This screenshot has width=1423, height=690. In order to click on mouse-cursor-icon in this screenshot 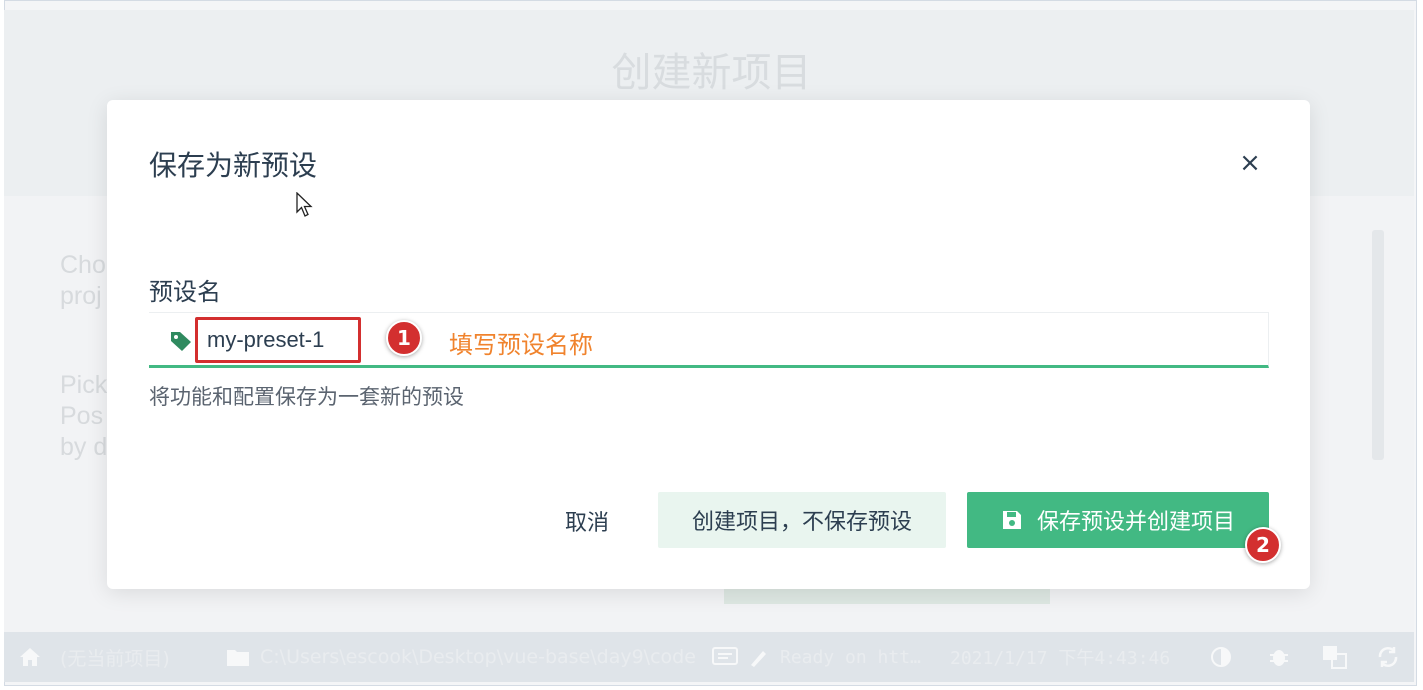, I will do `click(304, 204)`.